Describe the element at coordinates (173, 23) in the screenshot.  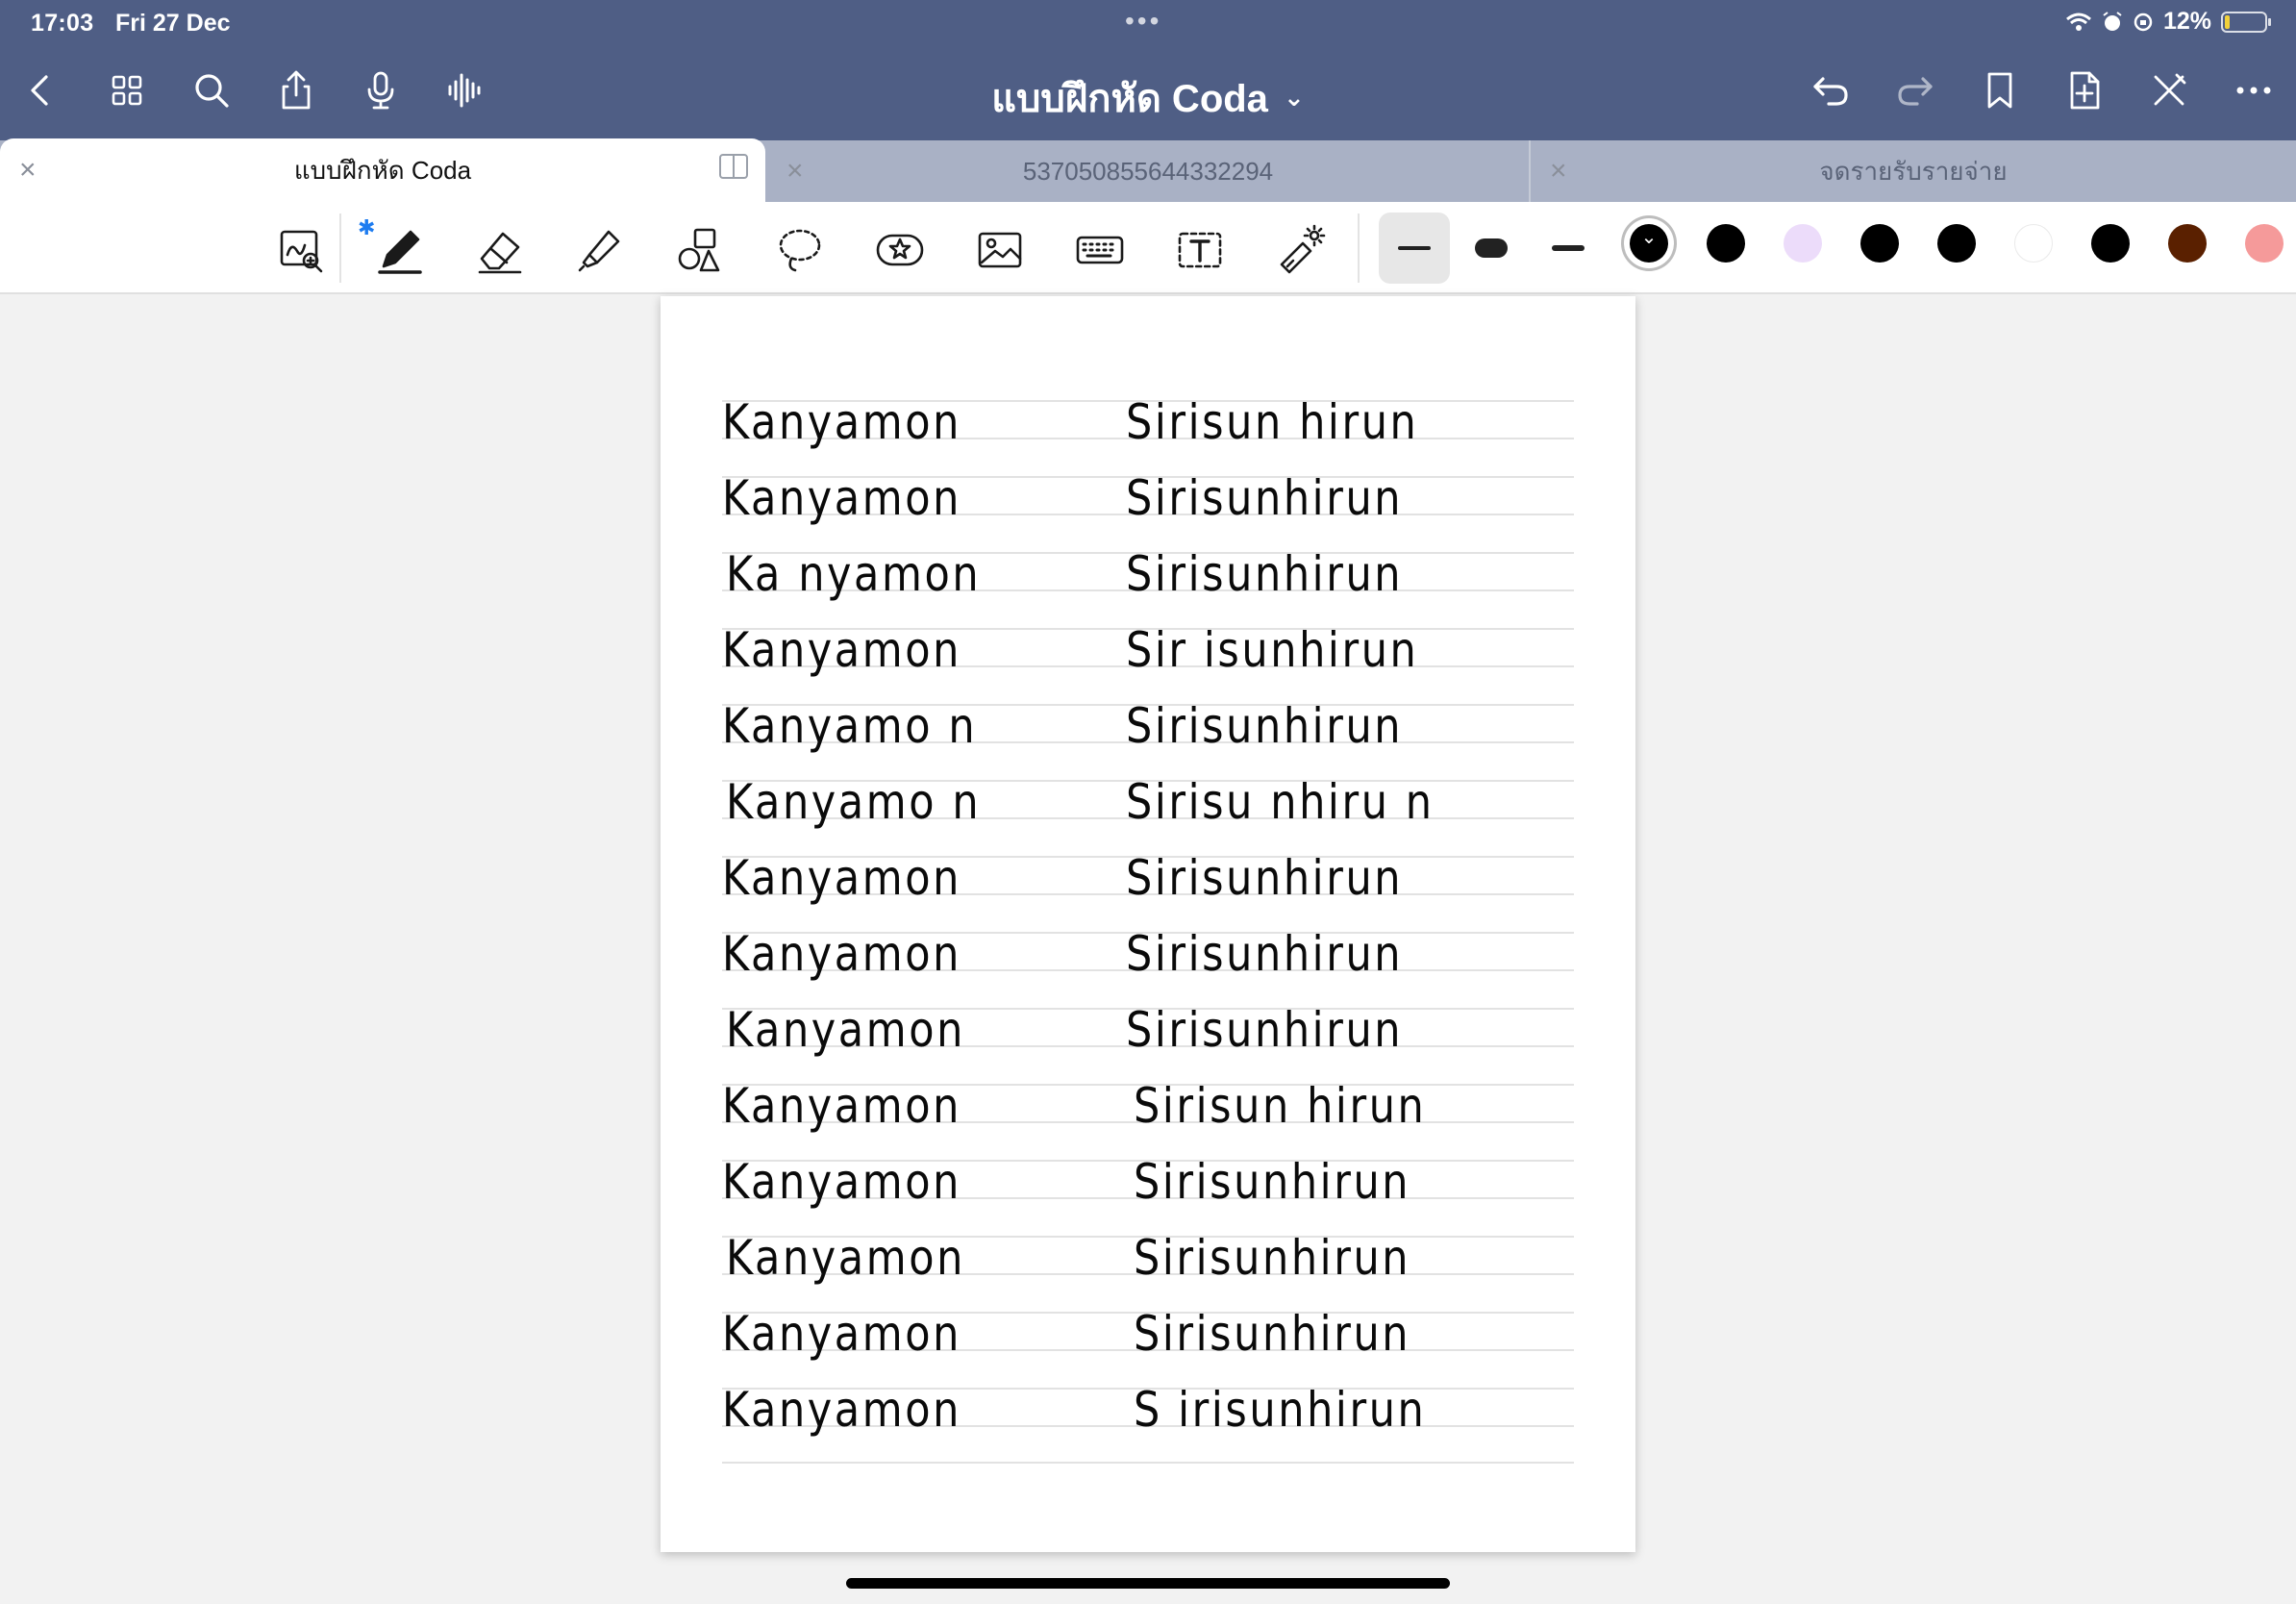
I see `status-date: Fri 27 Dec` at that location.